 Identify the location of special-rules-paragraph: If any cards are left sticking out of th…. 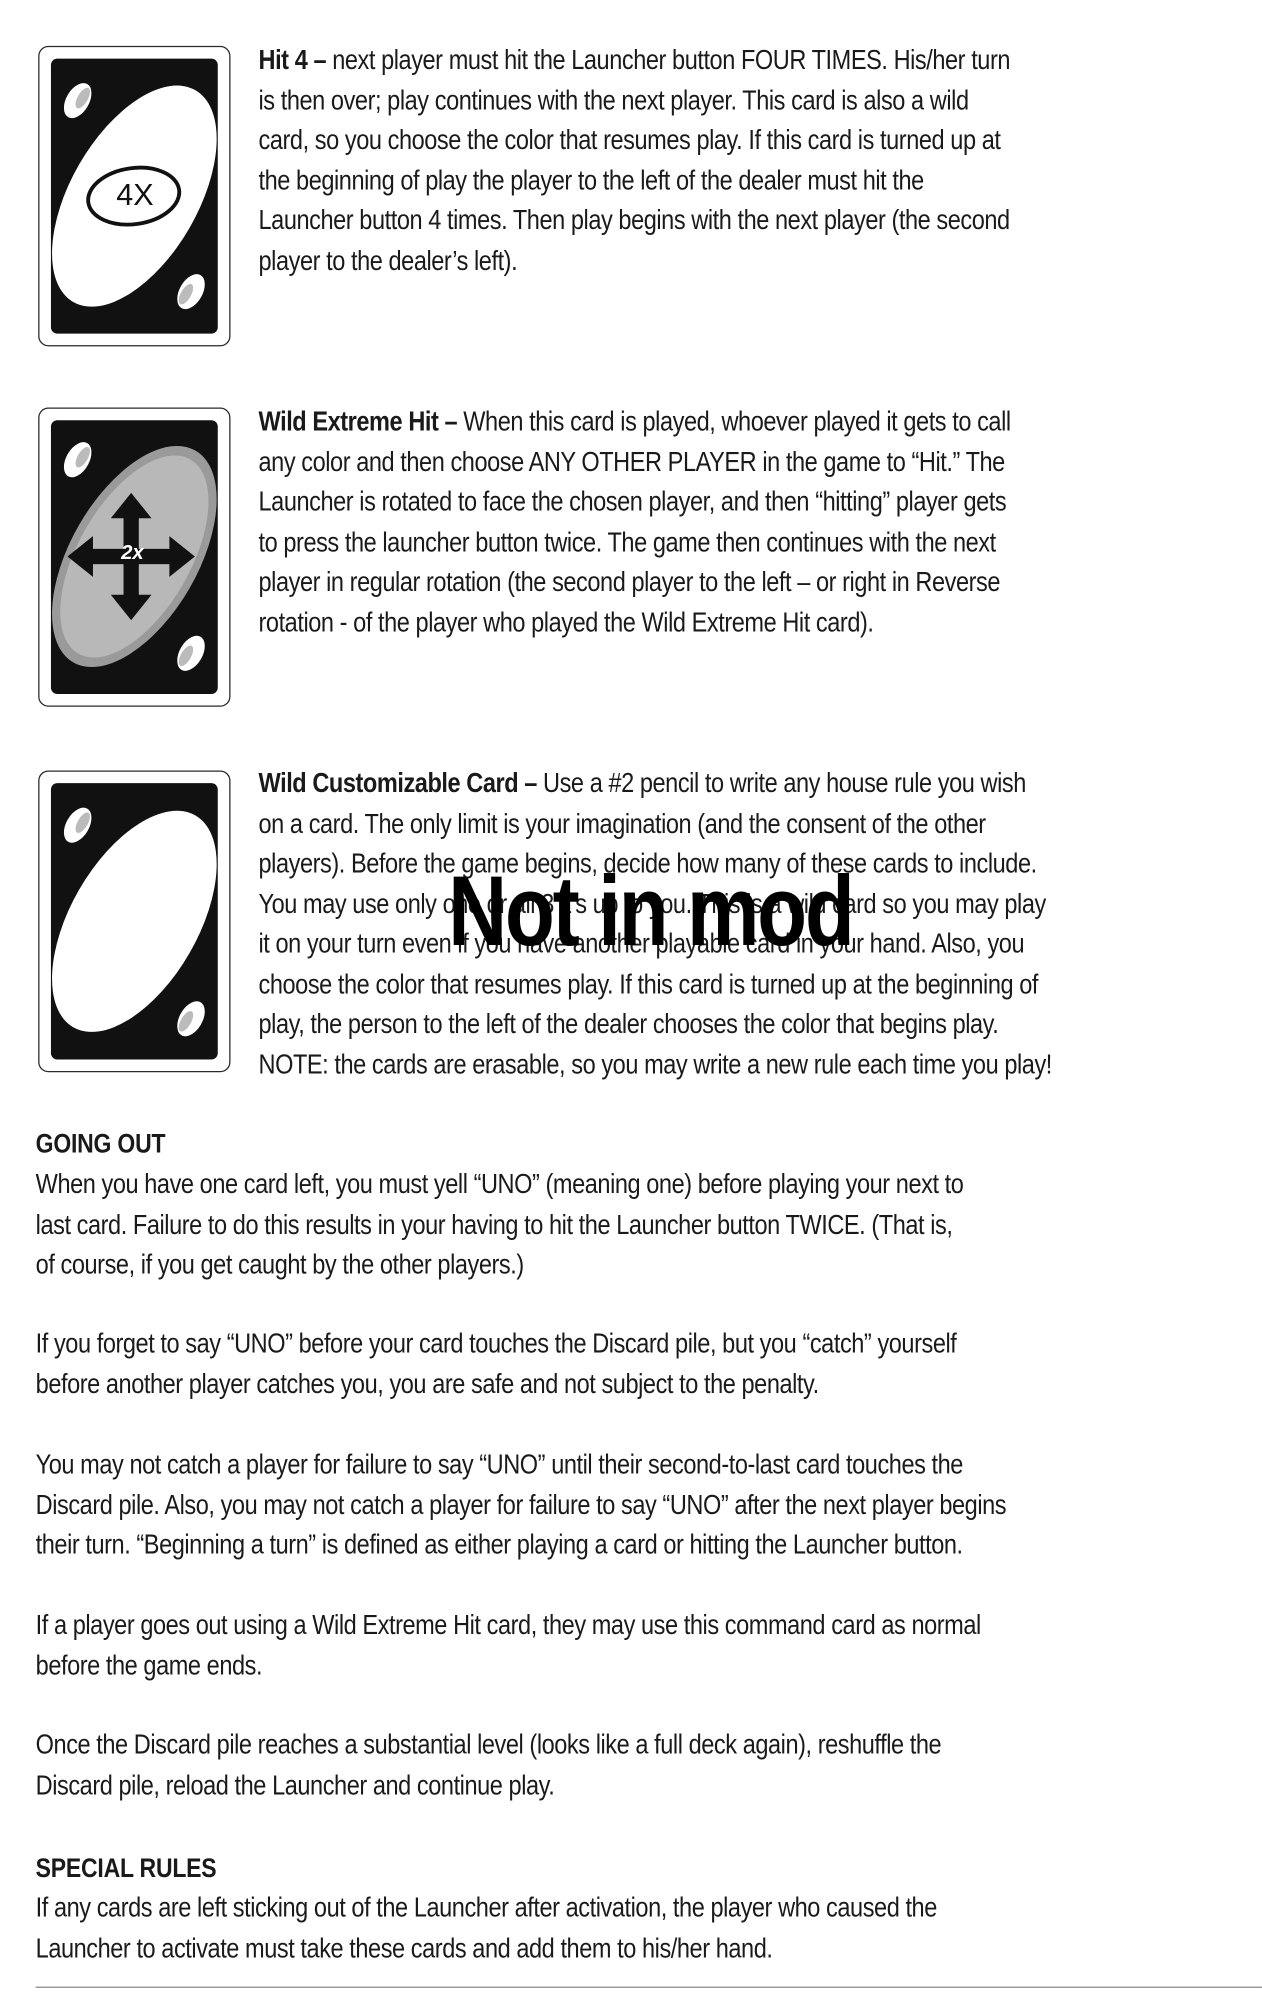
(486, 1929).